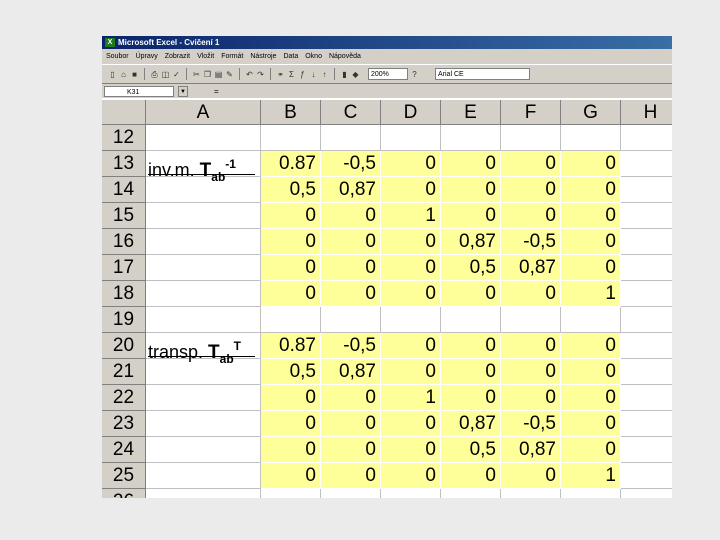  What do you see at coordinates (124, 242) in the screenshot?
I see `row-header: 16` at bounding box center [124, 242].